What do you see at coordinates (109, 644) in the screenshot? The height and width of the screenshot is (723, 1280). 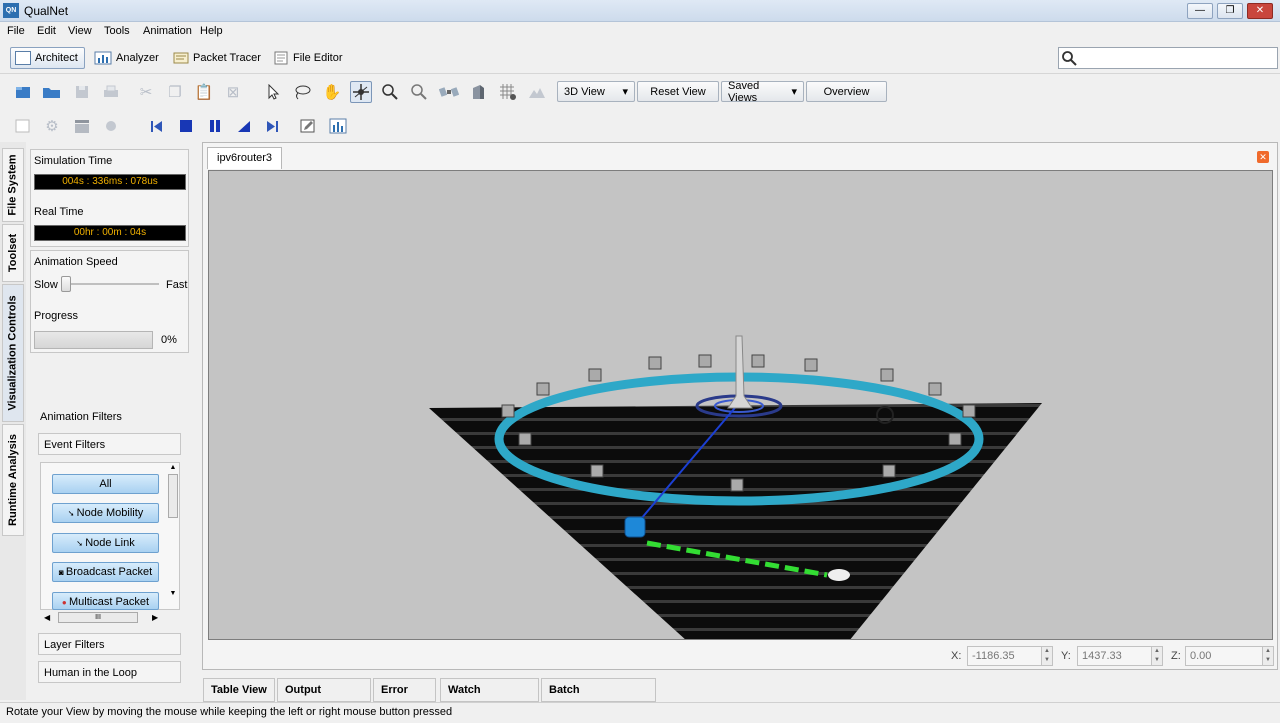 I see `layer-filters-header: Layer Filters` at bounding box center [109, 644].